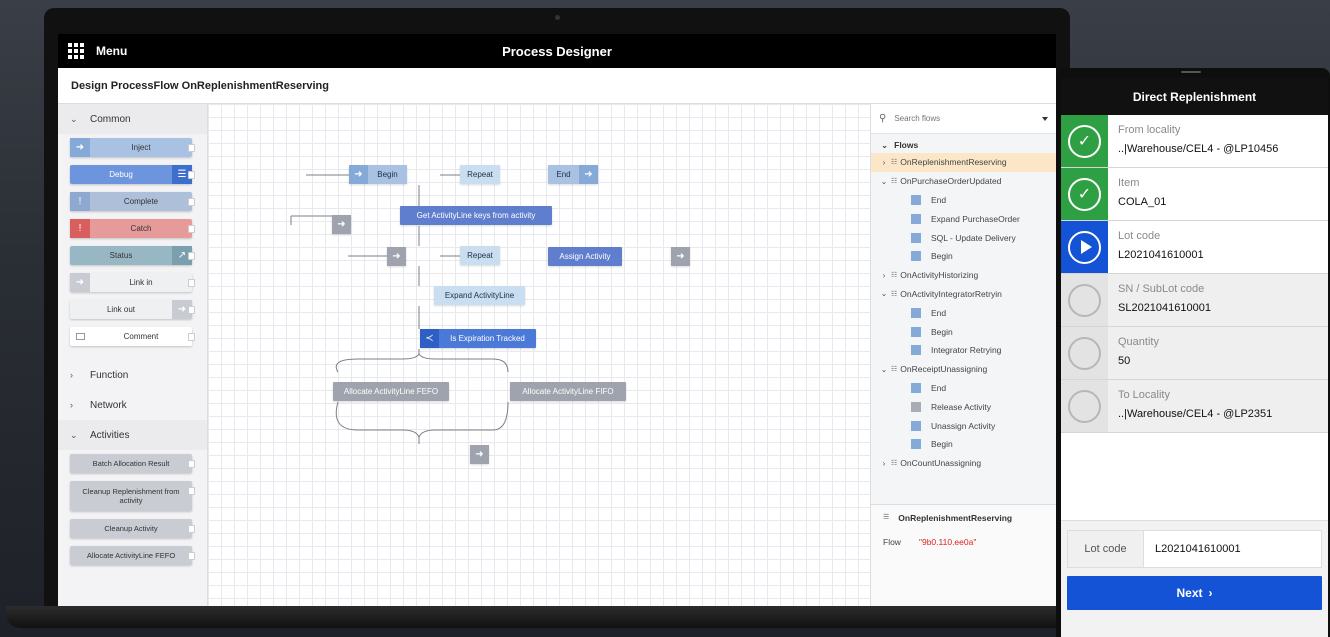 This screenshot has height=637, width=1330. I want to click on flow-item: › ☷ OnReplenishmentReserving, so click(963, 162).